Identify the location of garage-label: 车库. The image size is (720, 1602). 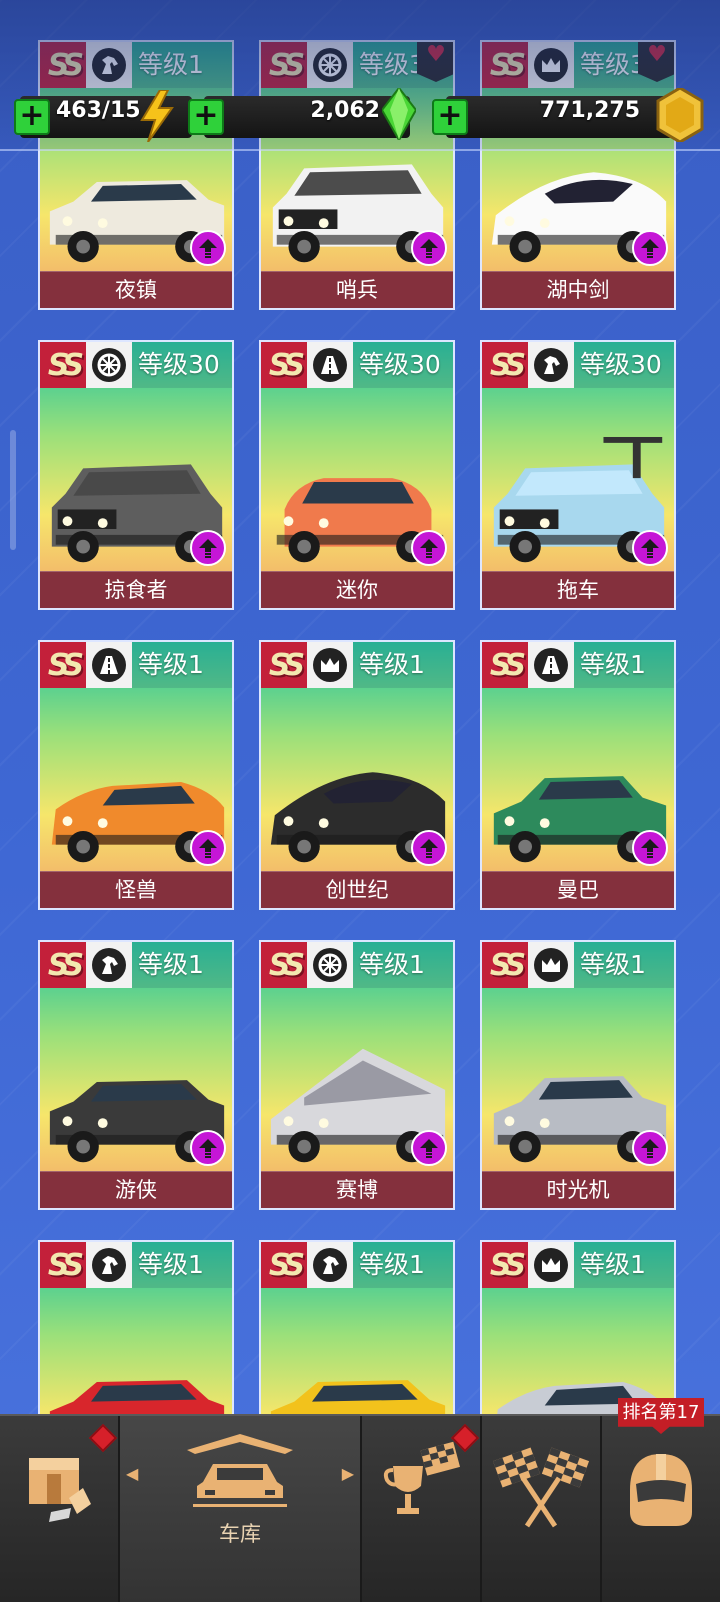
(240, 1534).